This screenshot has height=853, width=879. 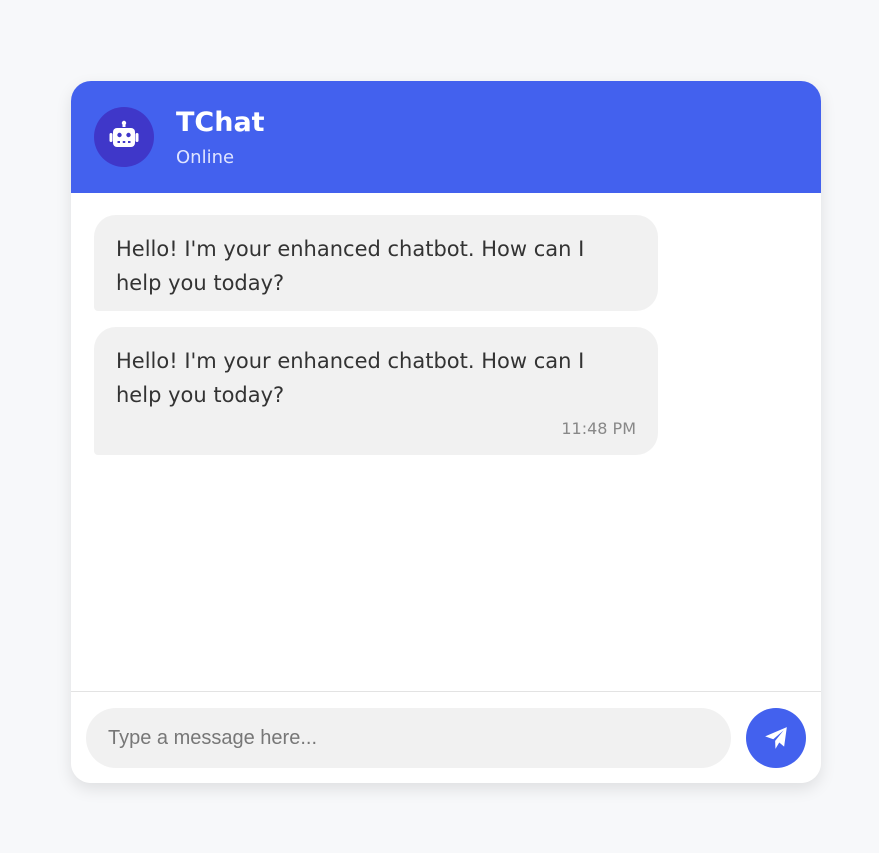 I want to click on paper-plane-icon, so click(x=776, y=738).